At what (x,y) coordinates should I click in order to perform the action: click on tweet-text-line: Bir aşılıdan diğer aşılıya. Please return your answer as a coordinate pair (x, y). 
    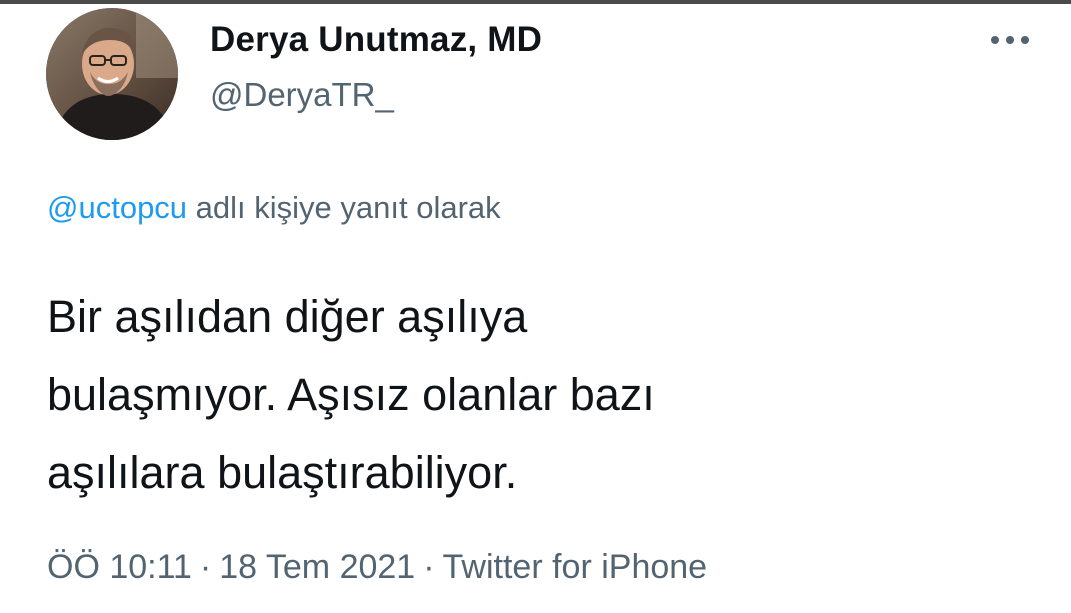
    Looking at the image, I should click on (287, 316).